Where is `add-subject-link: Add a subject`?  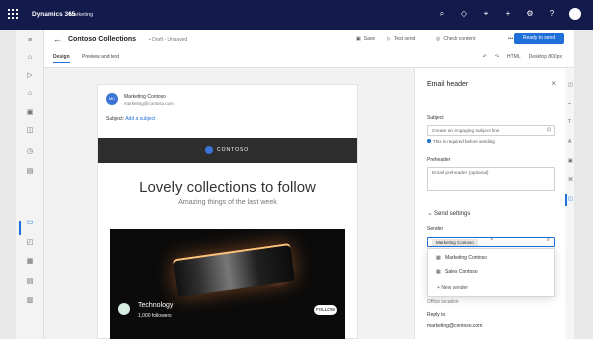
add-subject-link: Add a subject is located at coordinates (140, 119).